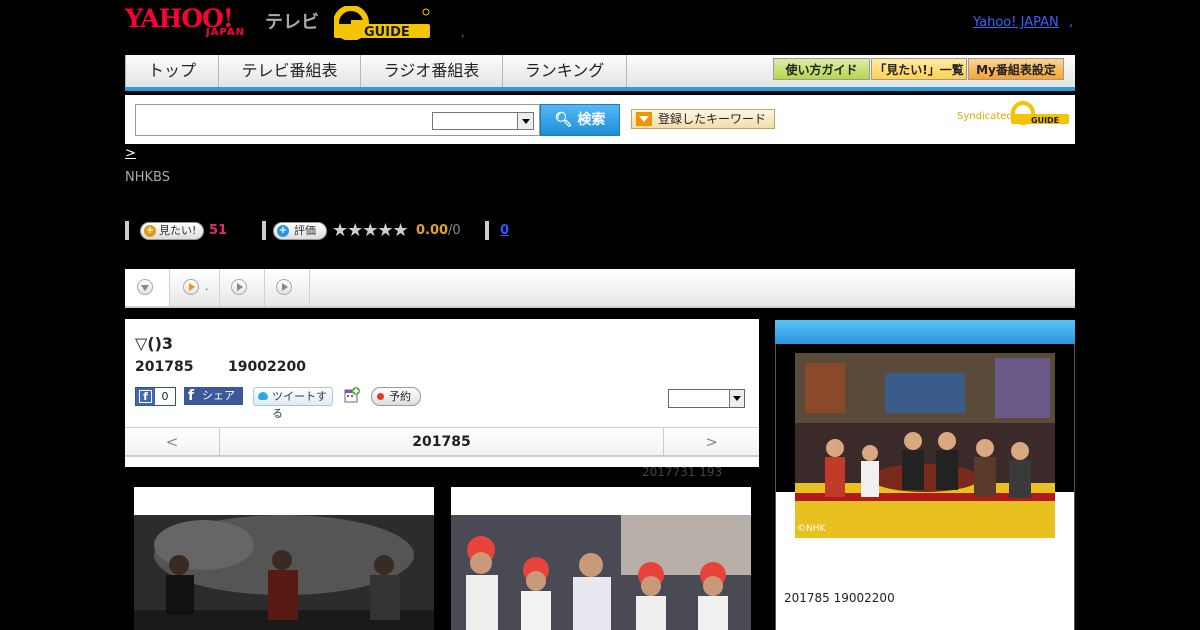  Describe the element at coordinates (600, 288) in the screenshot. I see `section-tabs: .` at that location.